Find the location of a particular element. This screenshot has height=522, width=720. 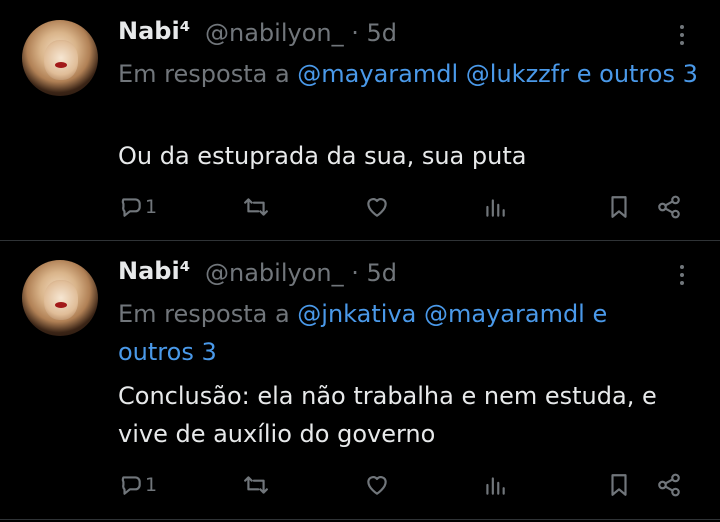

mention-link: @jnkativa is located at coordinates (356, 314).